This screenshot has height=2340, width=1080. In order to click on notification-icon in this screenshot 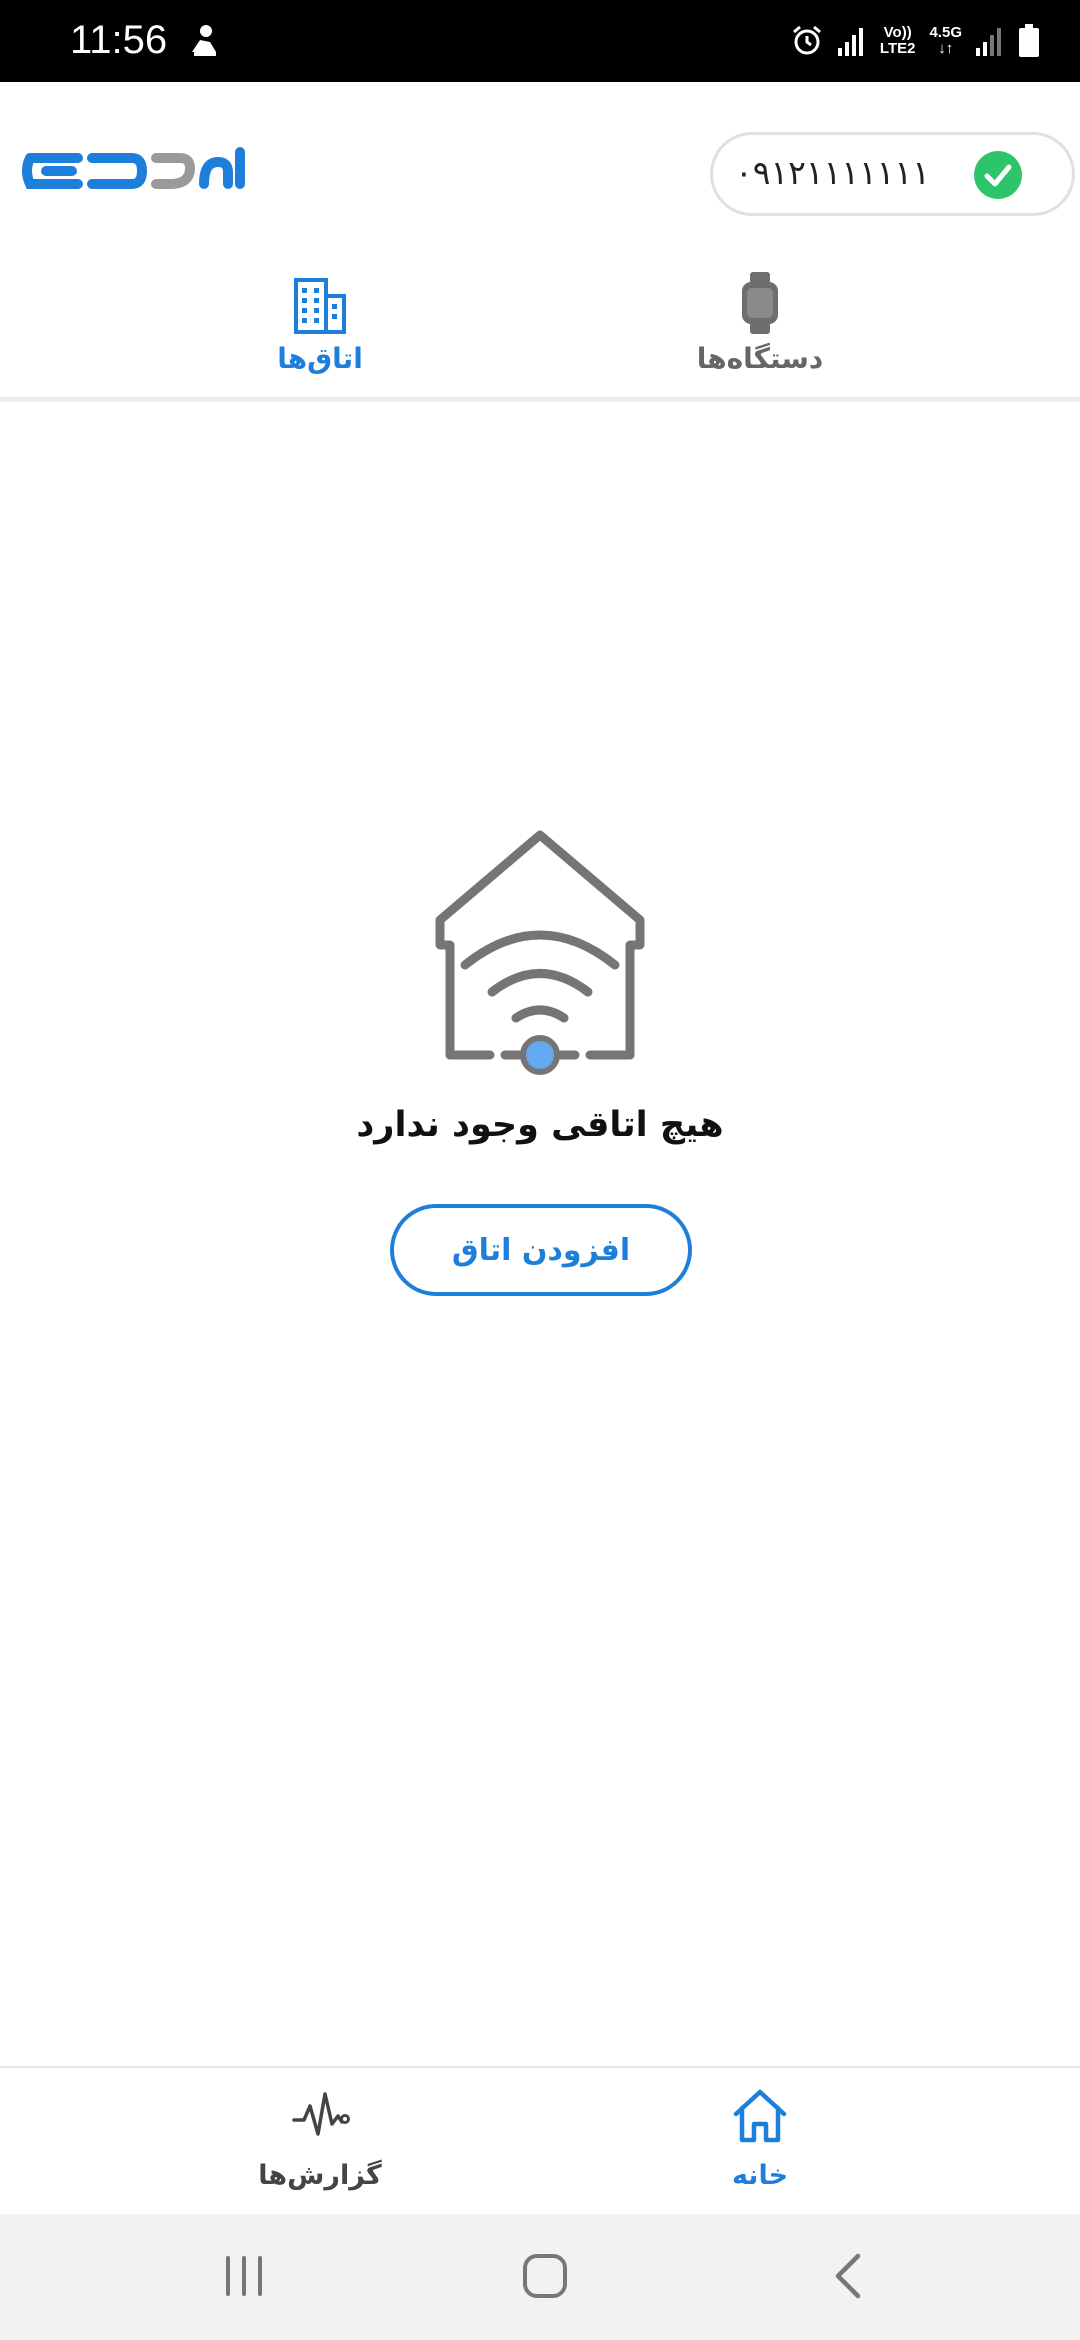, I will do `click(204, 40)`.